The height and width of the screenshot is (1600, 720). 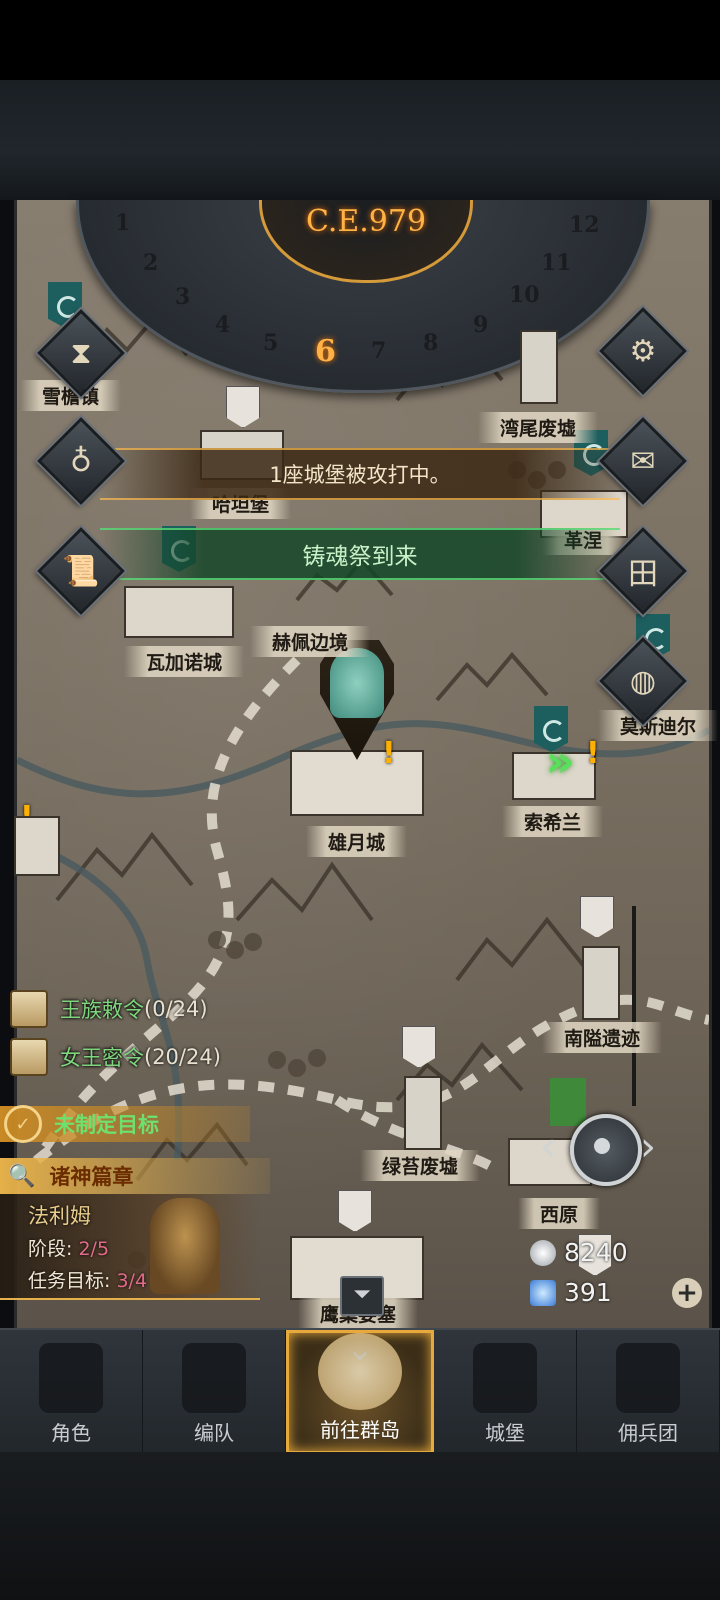 I want to click on crystal-amount: 391, so click(x=588, y=1292).